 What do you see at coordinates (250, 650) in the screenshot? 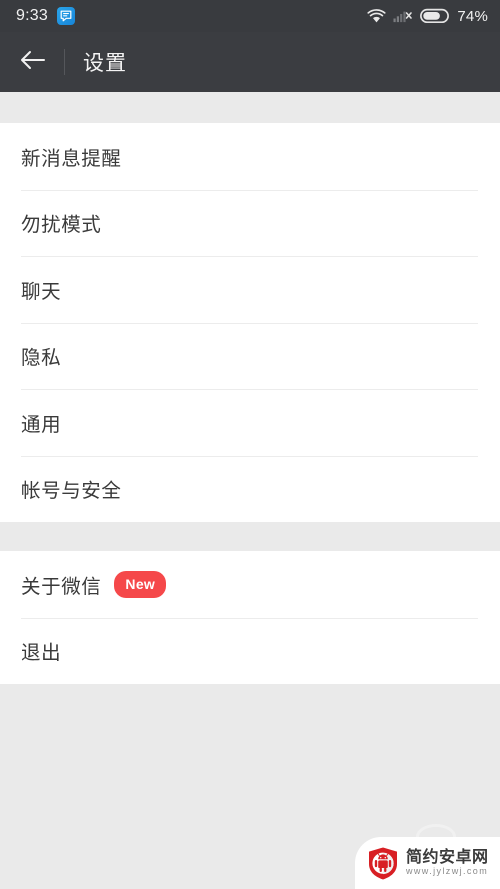
I see `settings-row-logout: 退出` at bounding box center [250, 650].